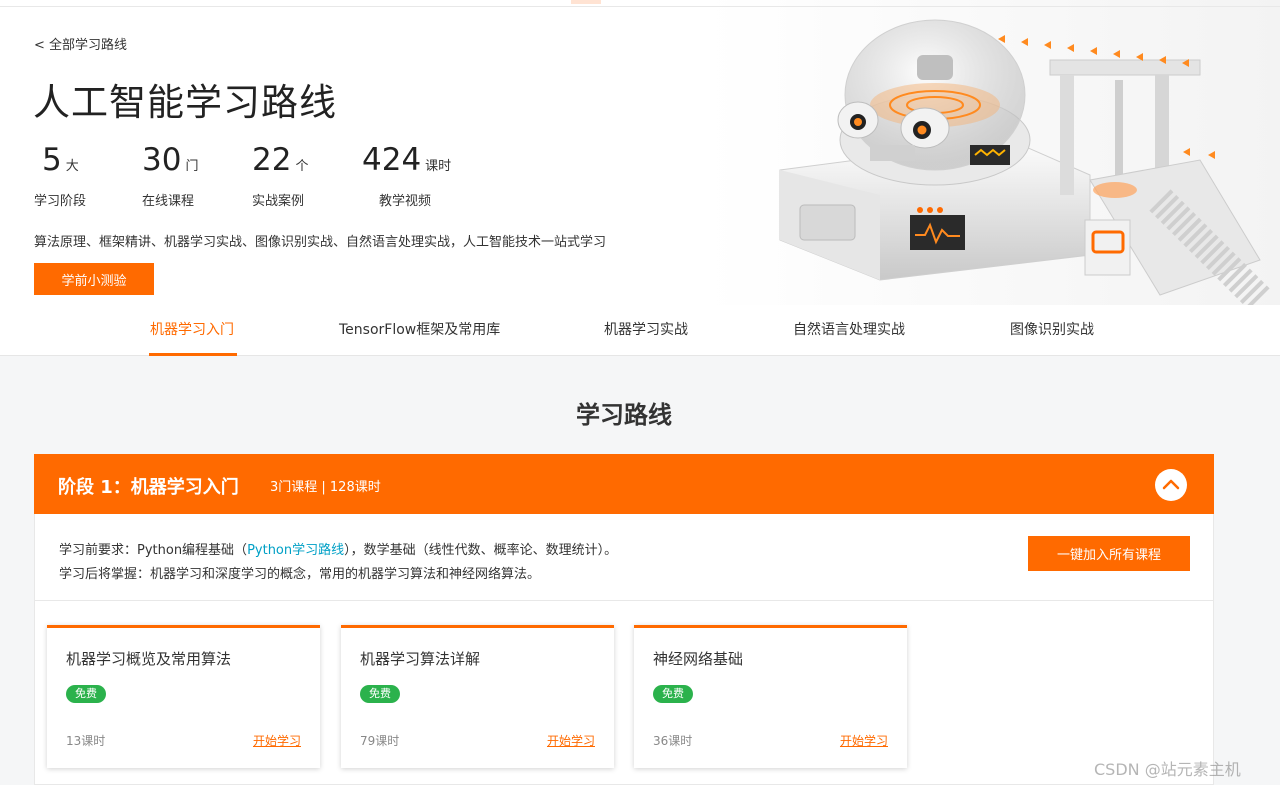 The height and width of the screenshot is (785, 1280). Describe the element at coordinates (1167, 769) in the screenshot. I see `watermark: CSDN @站元素主机` at that location.